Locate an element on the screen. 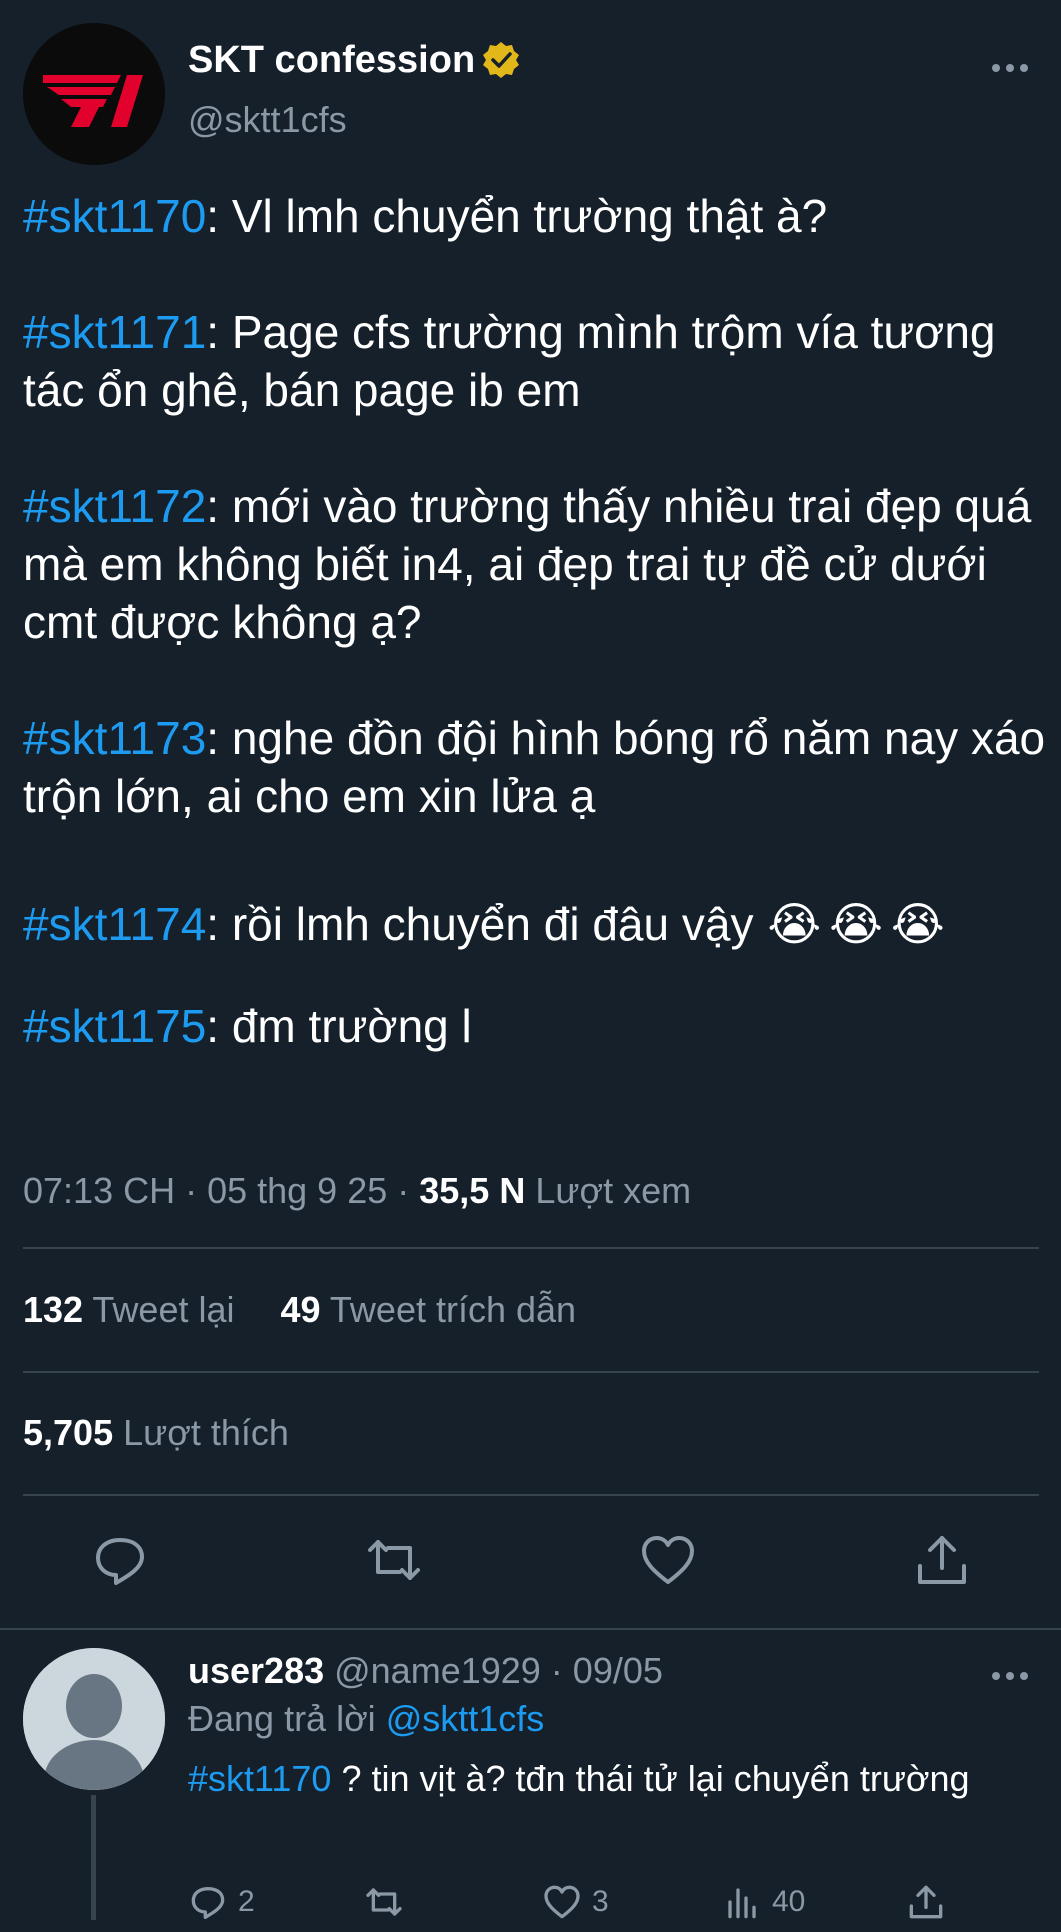 Image resolution: width=1061 pixels, height=1932 pixels. reply-retweet-button is located at coordinates (389, 1902).